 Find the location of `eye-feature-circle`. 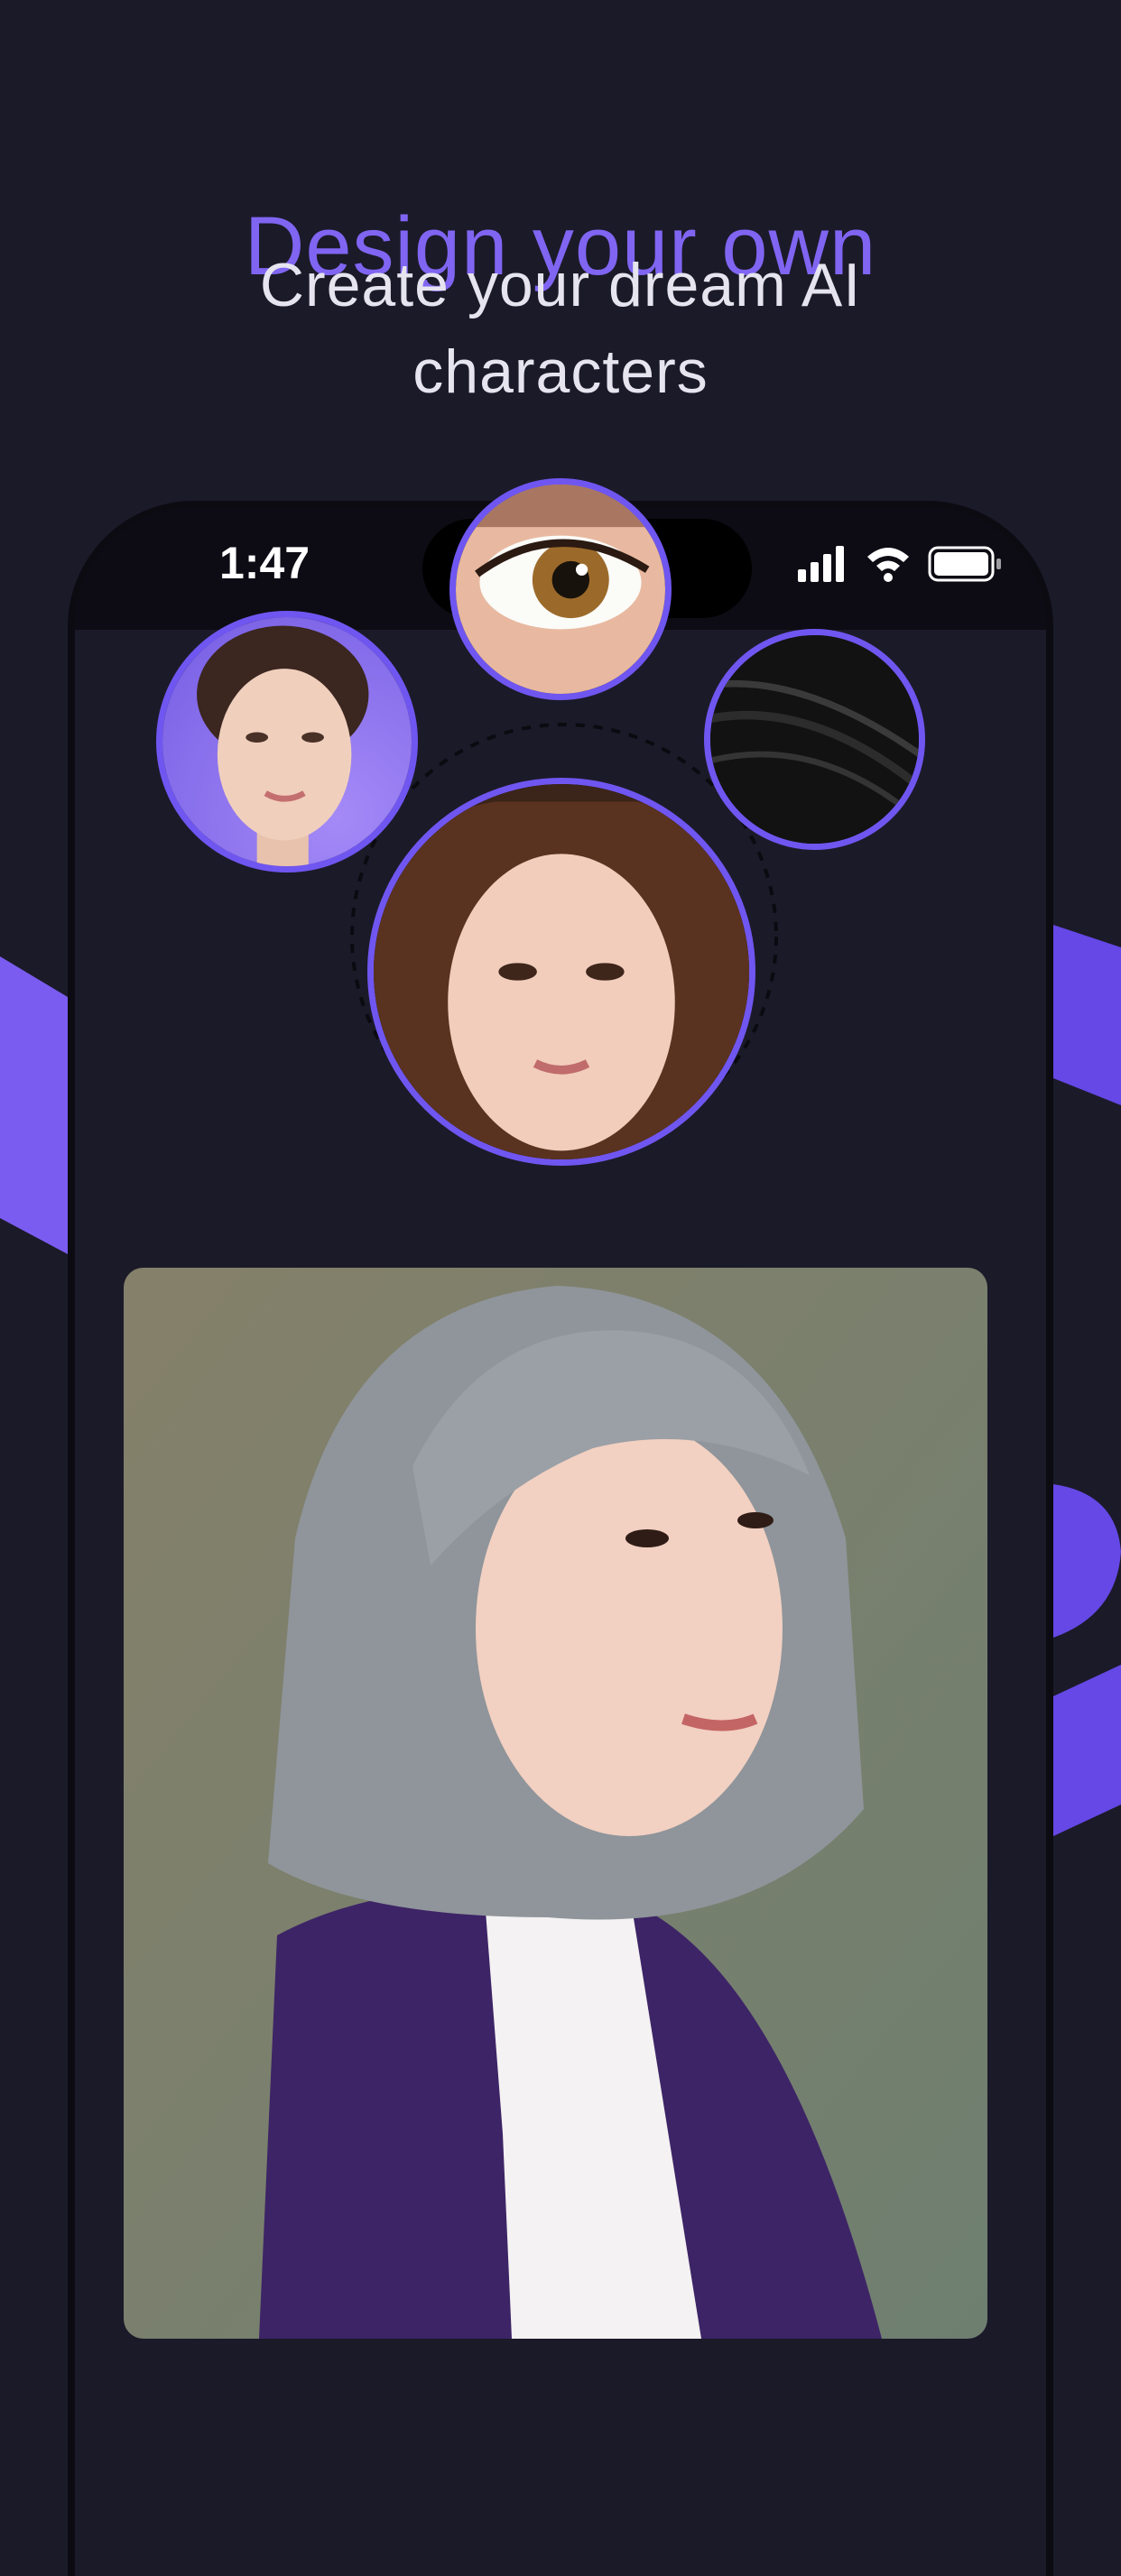

eye-feature-circle is located at coordinates (561, 589).